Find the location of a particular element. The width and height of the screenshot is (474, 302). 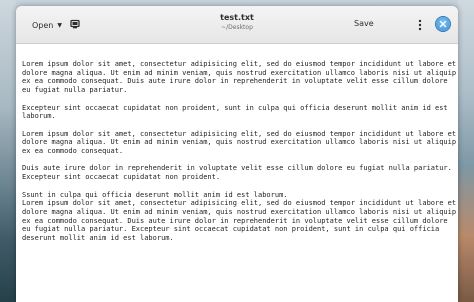

text-line: ex ea commodo consequat. is located at coordinates (73, 151).